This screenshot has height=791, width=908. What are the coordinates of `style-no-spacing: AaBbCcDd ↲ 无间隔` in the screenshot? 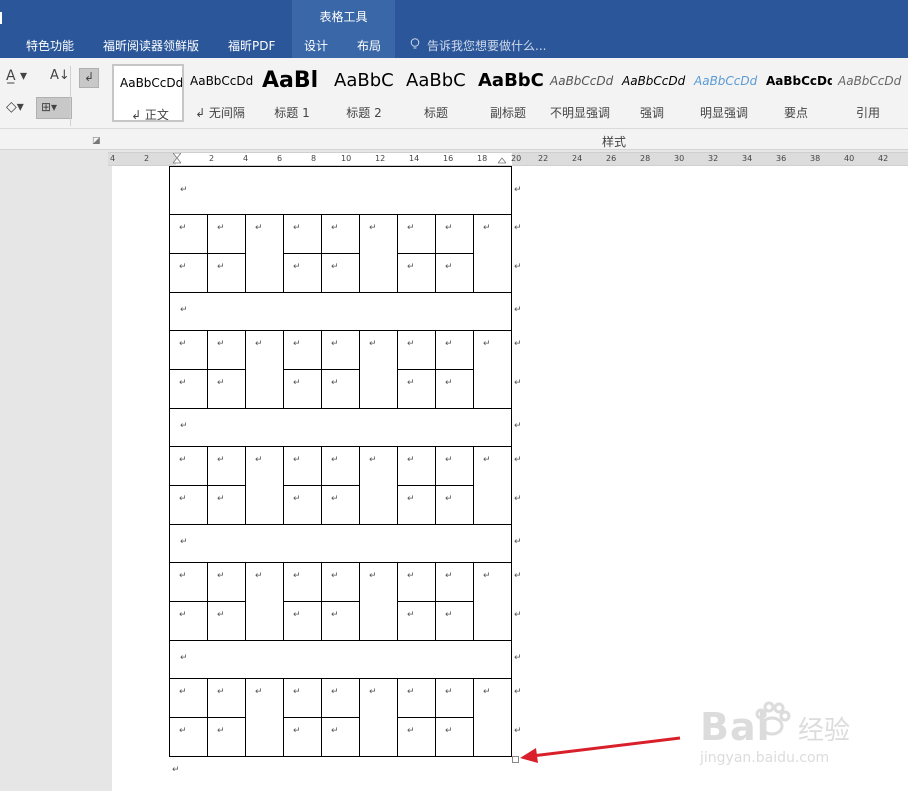 It's located at (220, 93).